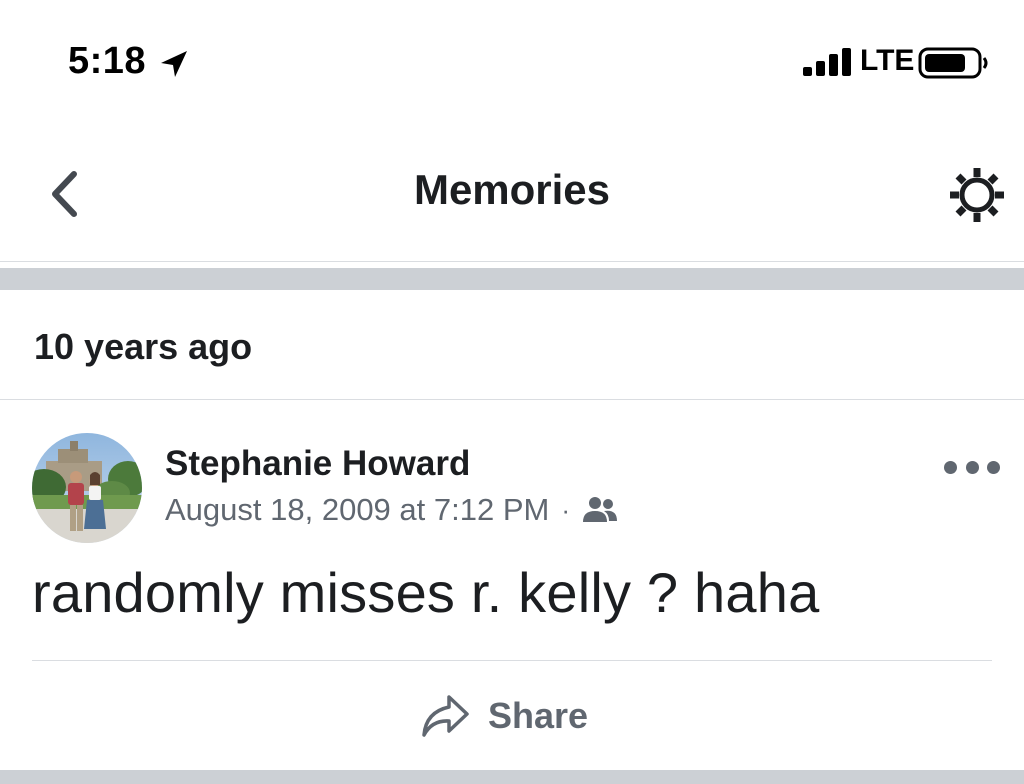  I want to click on post-meta: August 18, 2009 at 7:12 PM ·, so click(391, 510).